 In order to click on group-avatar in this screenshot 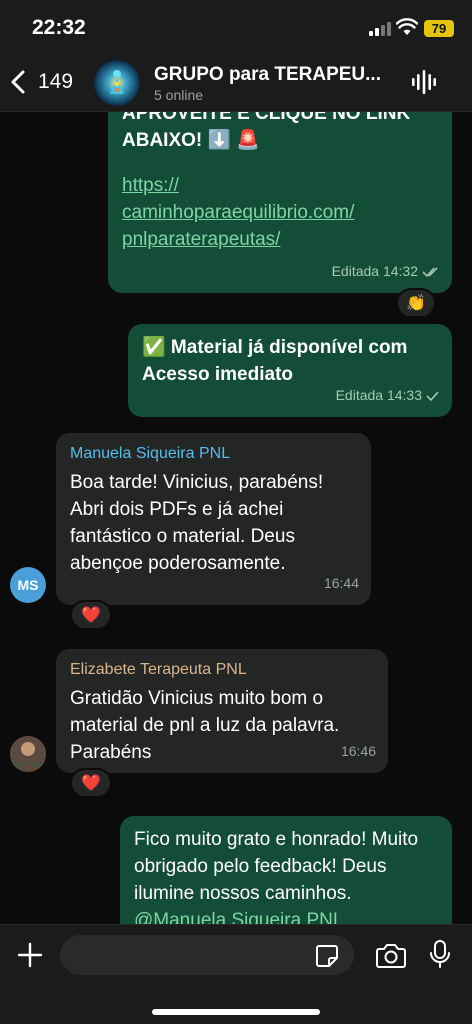, I will do `click(117, 83)`.